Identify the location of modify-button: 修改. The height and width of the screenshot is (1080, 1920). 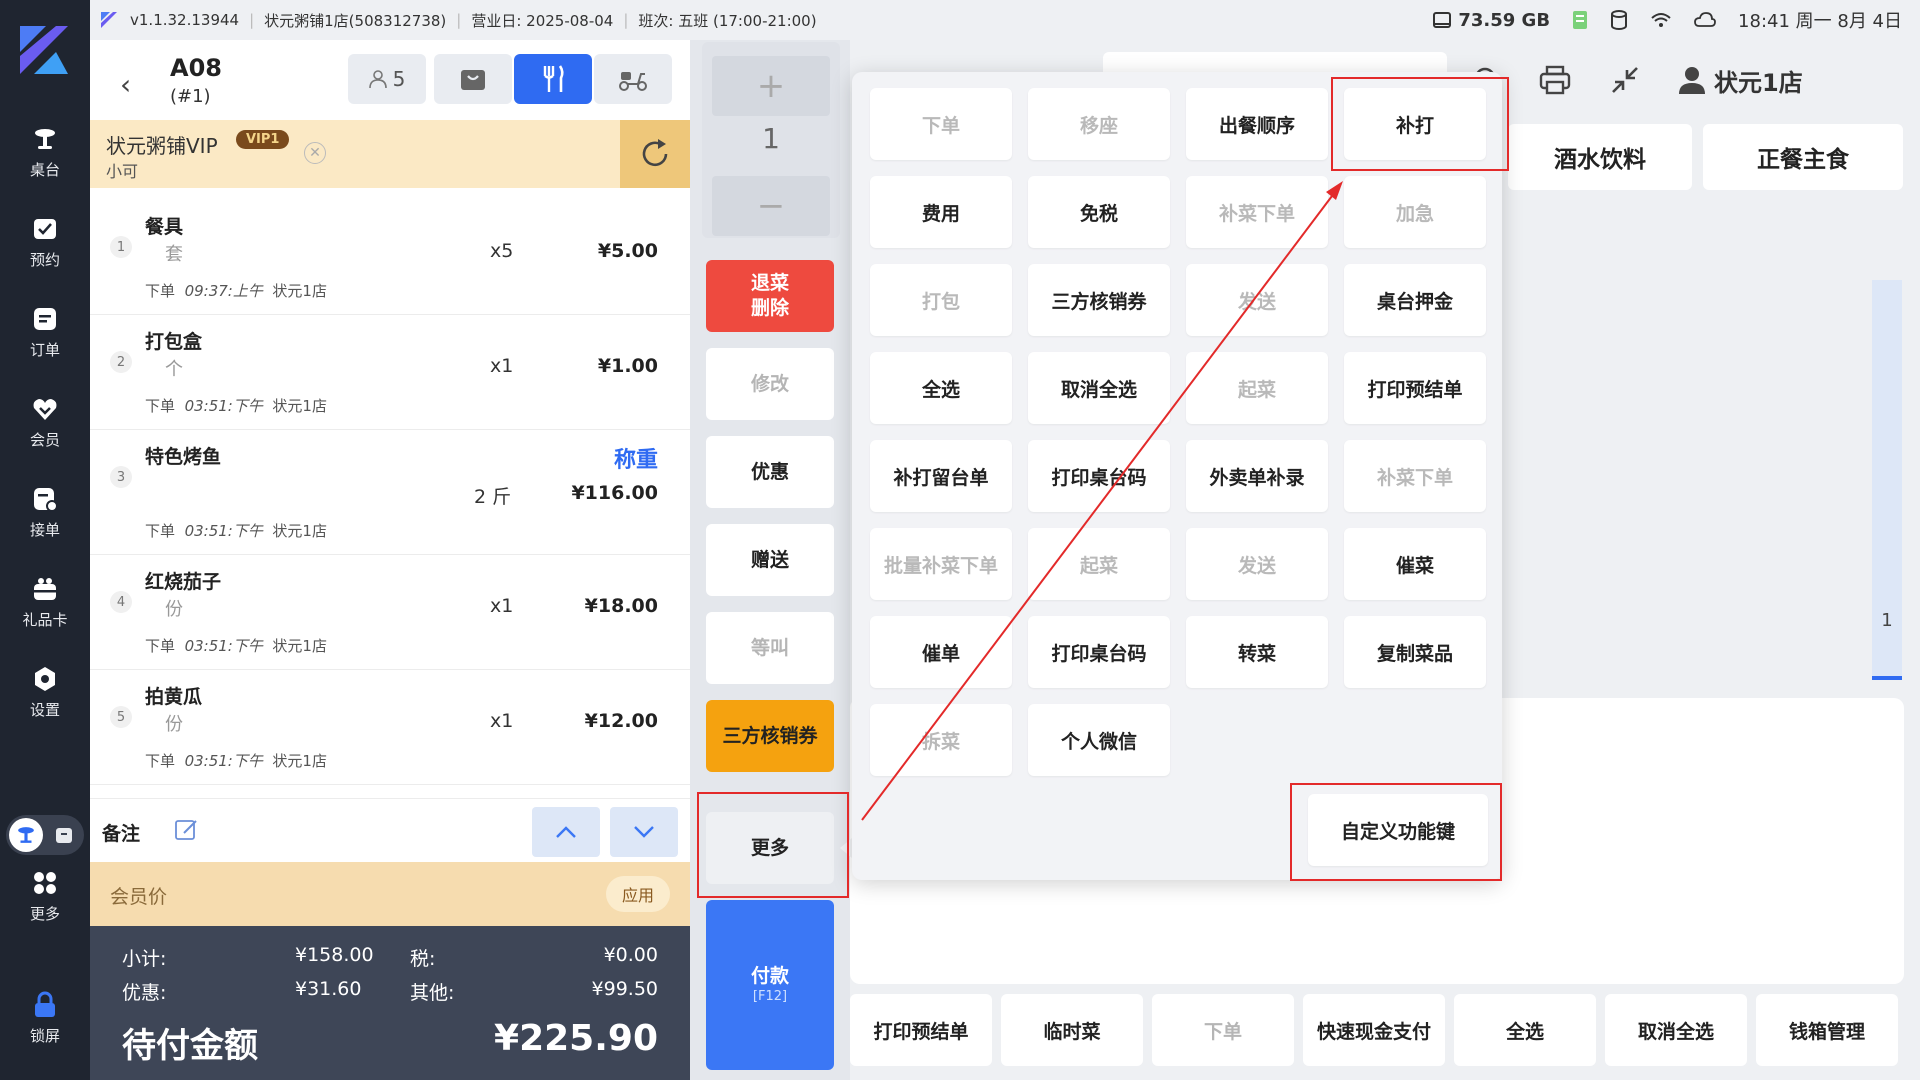
(770, 384).